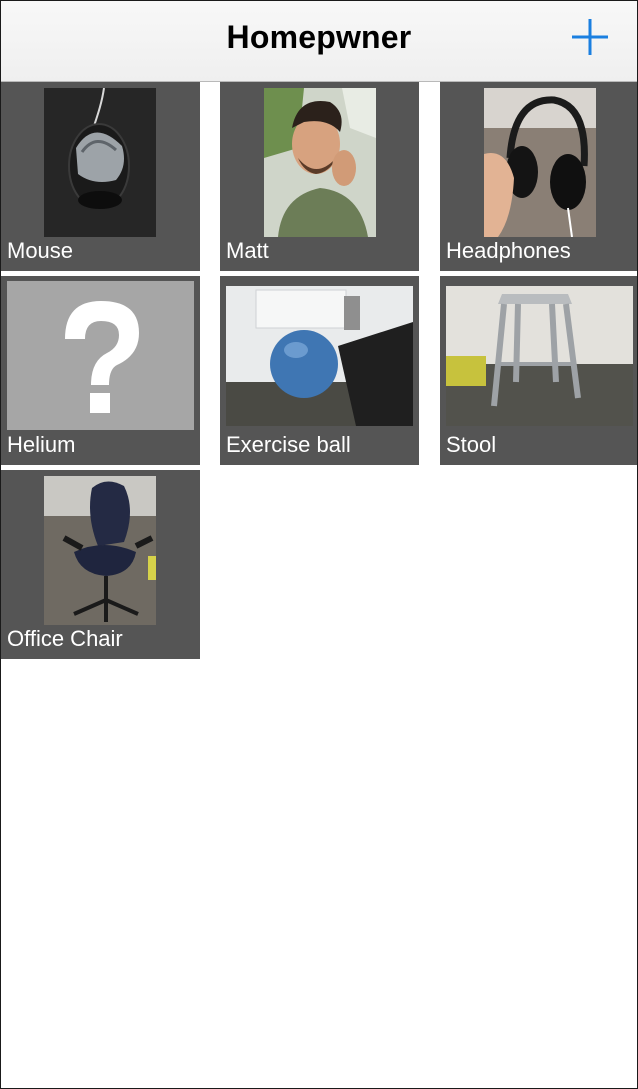 The width and height of the screenshot is (638, 1089). I want to click on item-cell: Stool, so click(538, 370).